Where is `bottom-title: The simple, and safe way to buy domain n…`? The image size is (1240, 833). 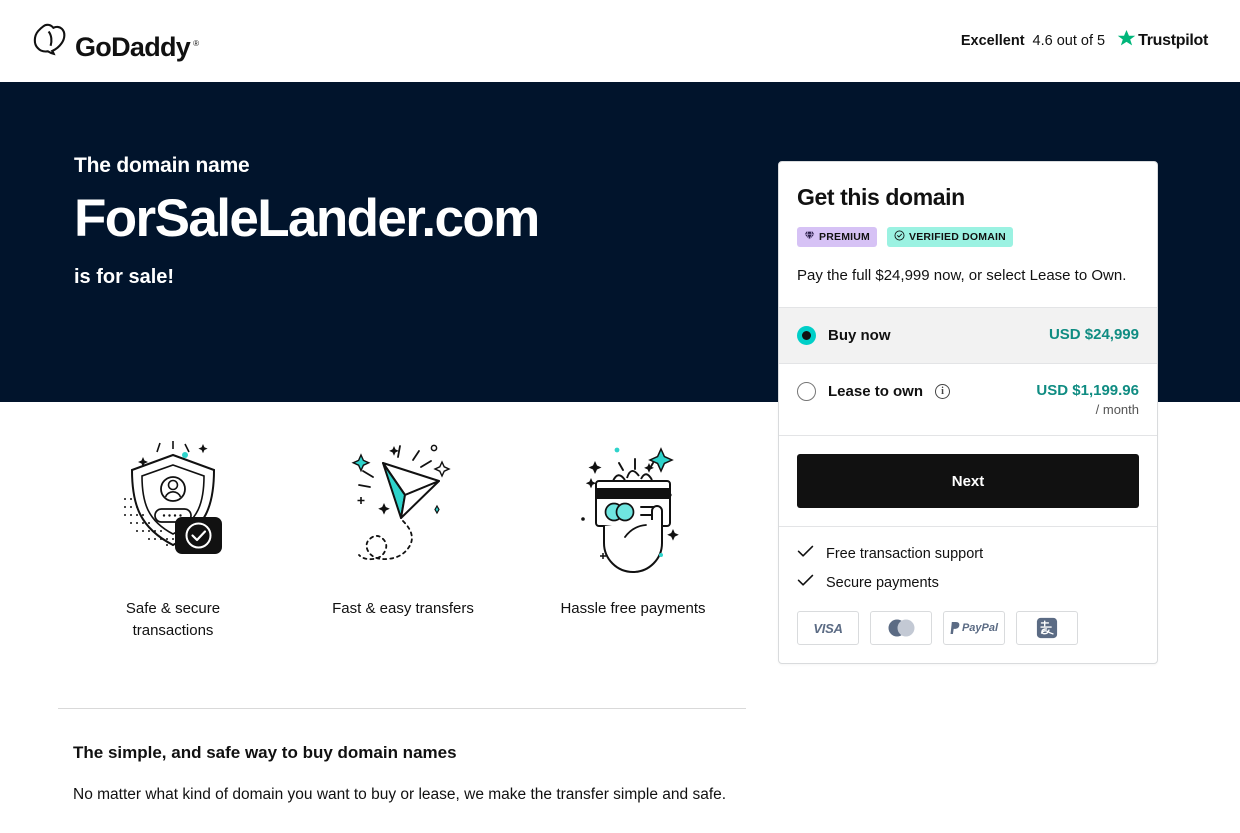 bottom-title: The simple, and safe way to buy domain n… is located at coordinates (265, 752).